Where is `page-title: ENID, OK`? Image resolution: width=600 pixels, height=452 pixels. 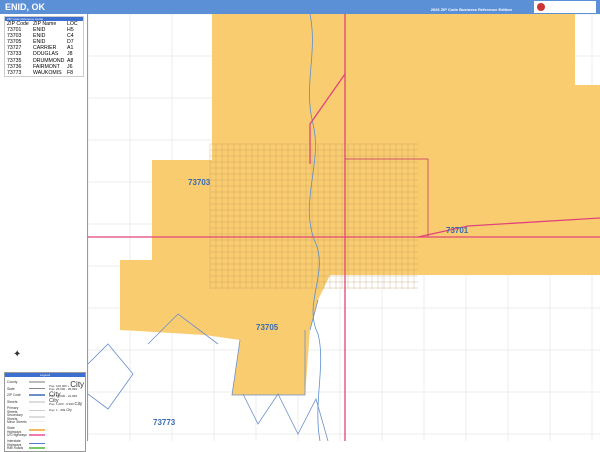 page-title: ENID, OK is located at coordinates (25, 7).